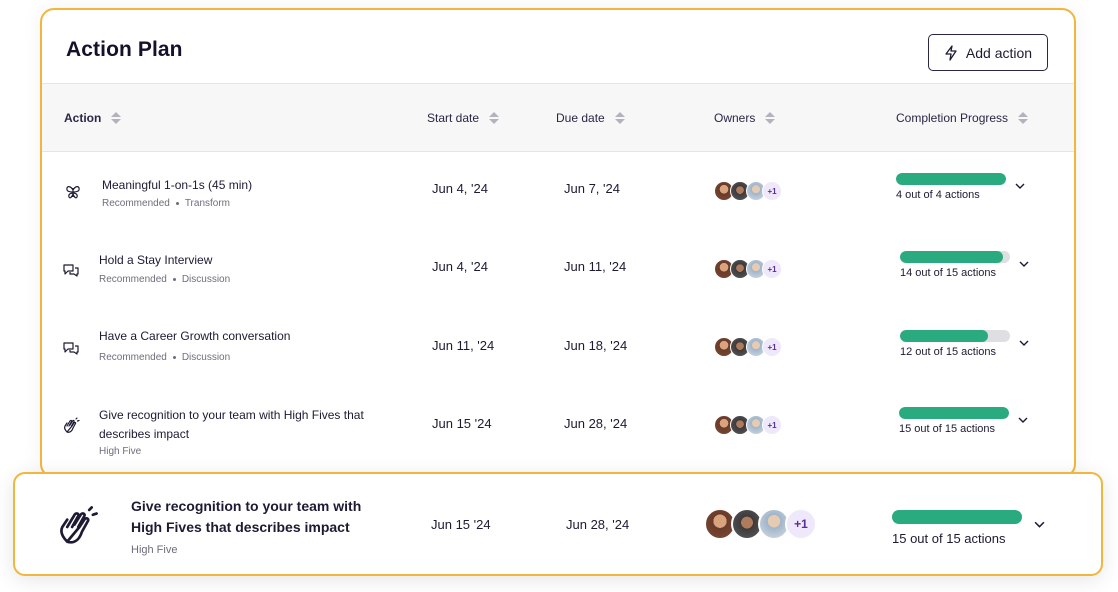  Describe the element at coordinates (954, 421) in the screenshot. I see `progress: 15 out of 15 actions` at that location.